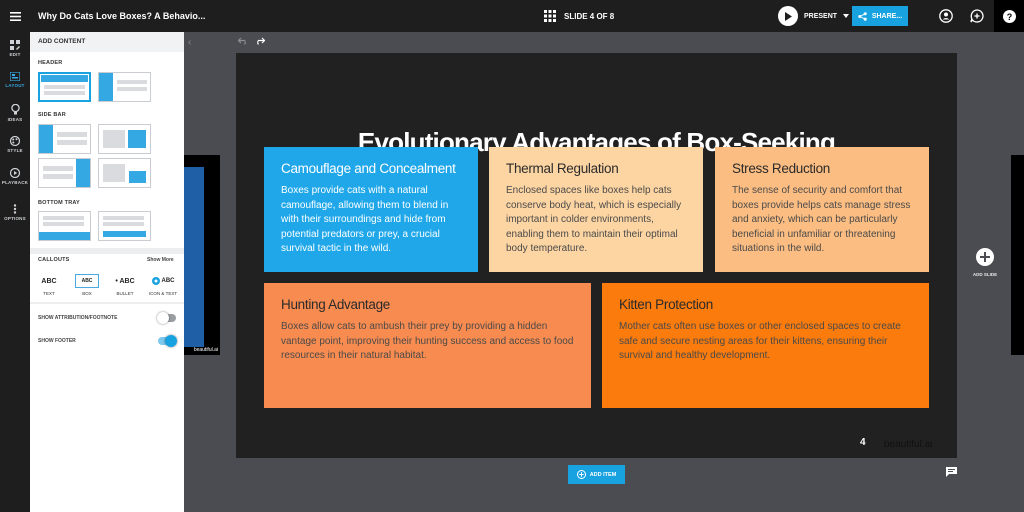  I want to click on left-rail: EDIT LAYOUT IDEAS STYLE PLAYBACK OPTIONS, so click(15, 272).